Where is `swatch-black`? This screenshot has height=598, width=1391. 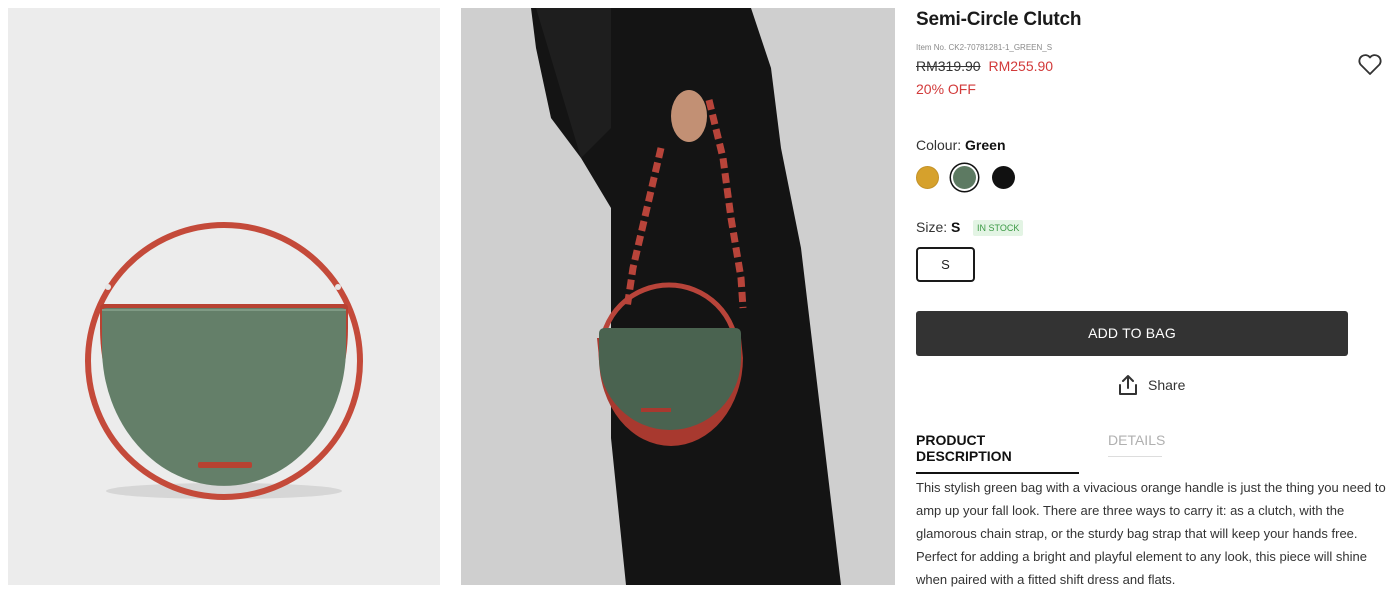 swatch-black is located at coordinates (1003, 177).